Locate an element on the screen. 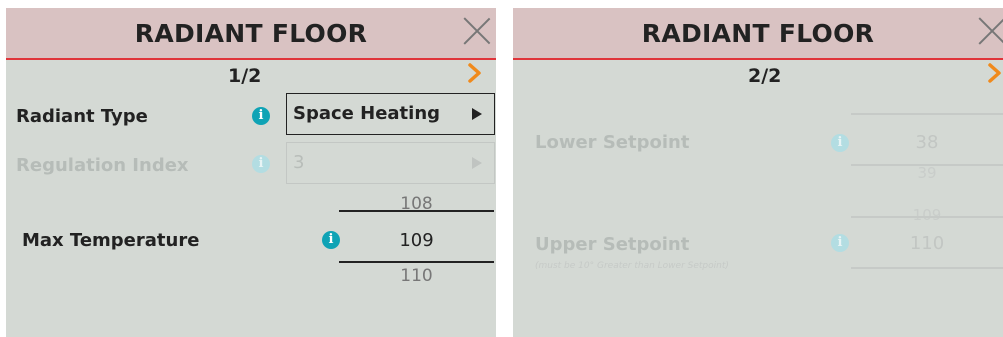 This screenshot has height=337, width=1003. lower-setpoint-label: Lower Setpoint is located at coordinates (612, 142).